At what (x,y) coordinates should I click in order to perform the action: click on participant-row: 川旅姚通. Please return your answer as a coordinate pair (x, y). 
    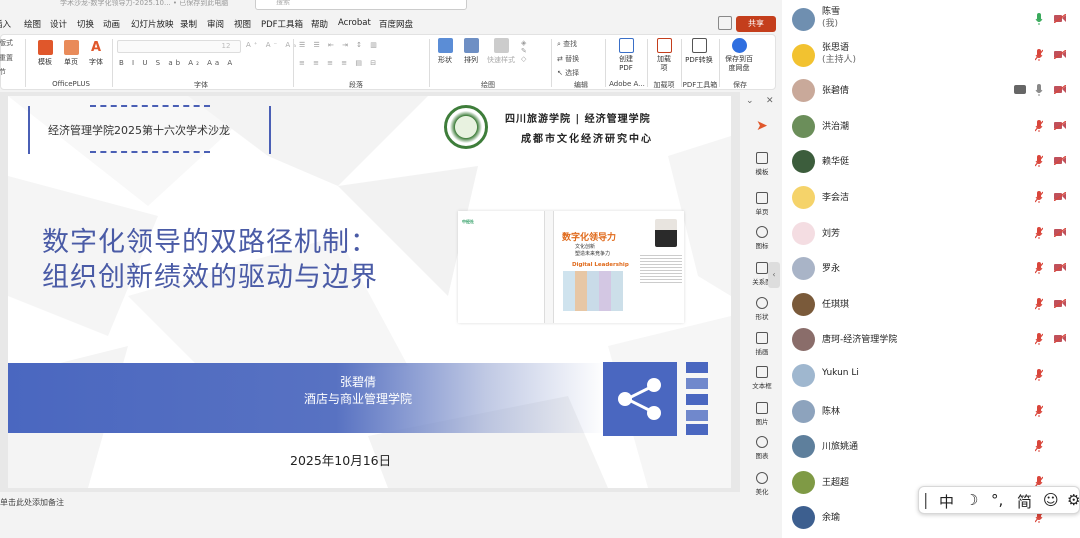
    Looking at the image, I should click on (932, 446).